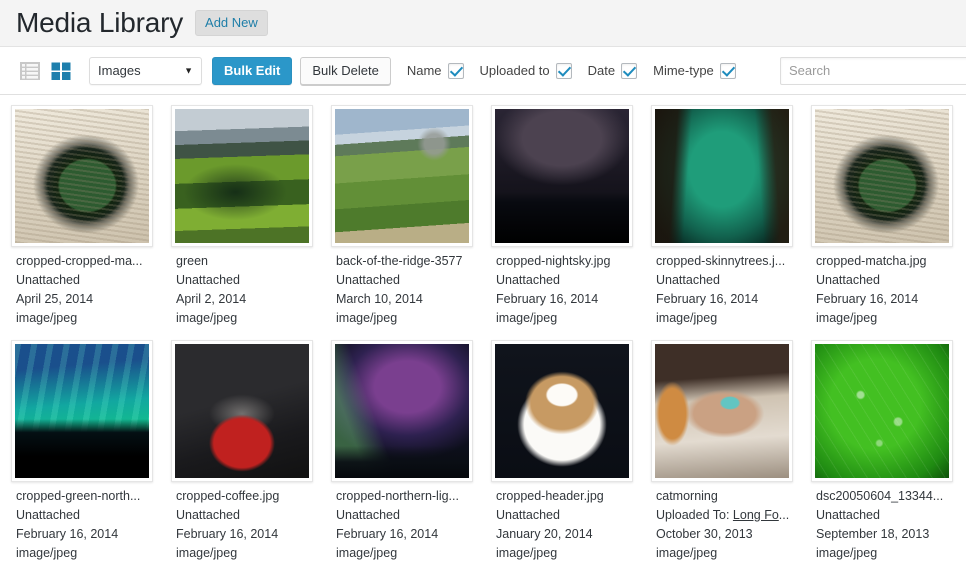  What do you see at coordinates (244, 496) in the screenshot?
I see `media-filename: cropped-coffee.jpg` at bounding box center [244, 496].